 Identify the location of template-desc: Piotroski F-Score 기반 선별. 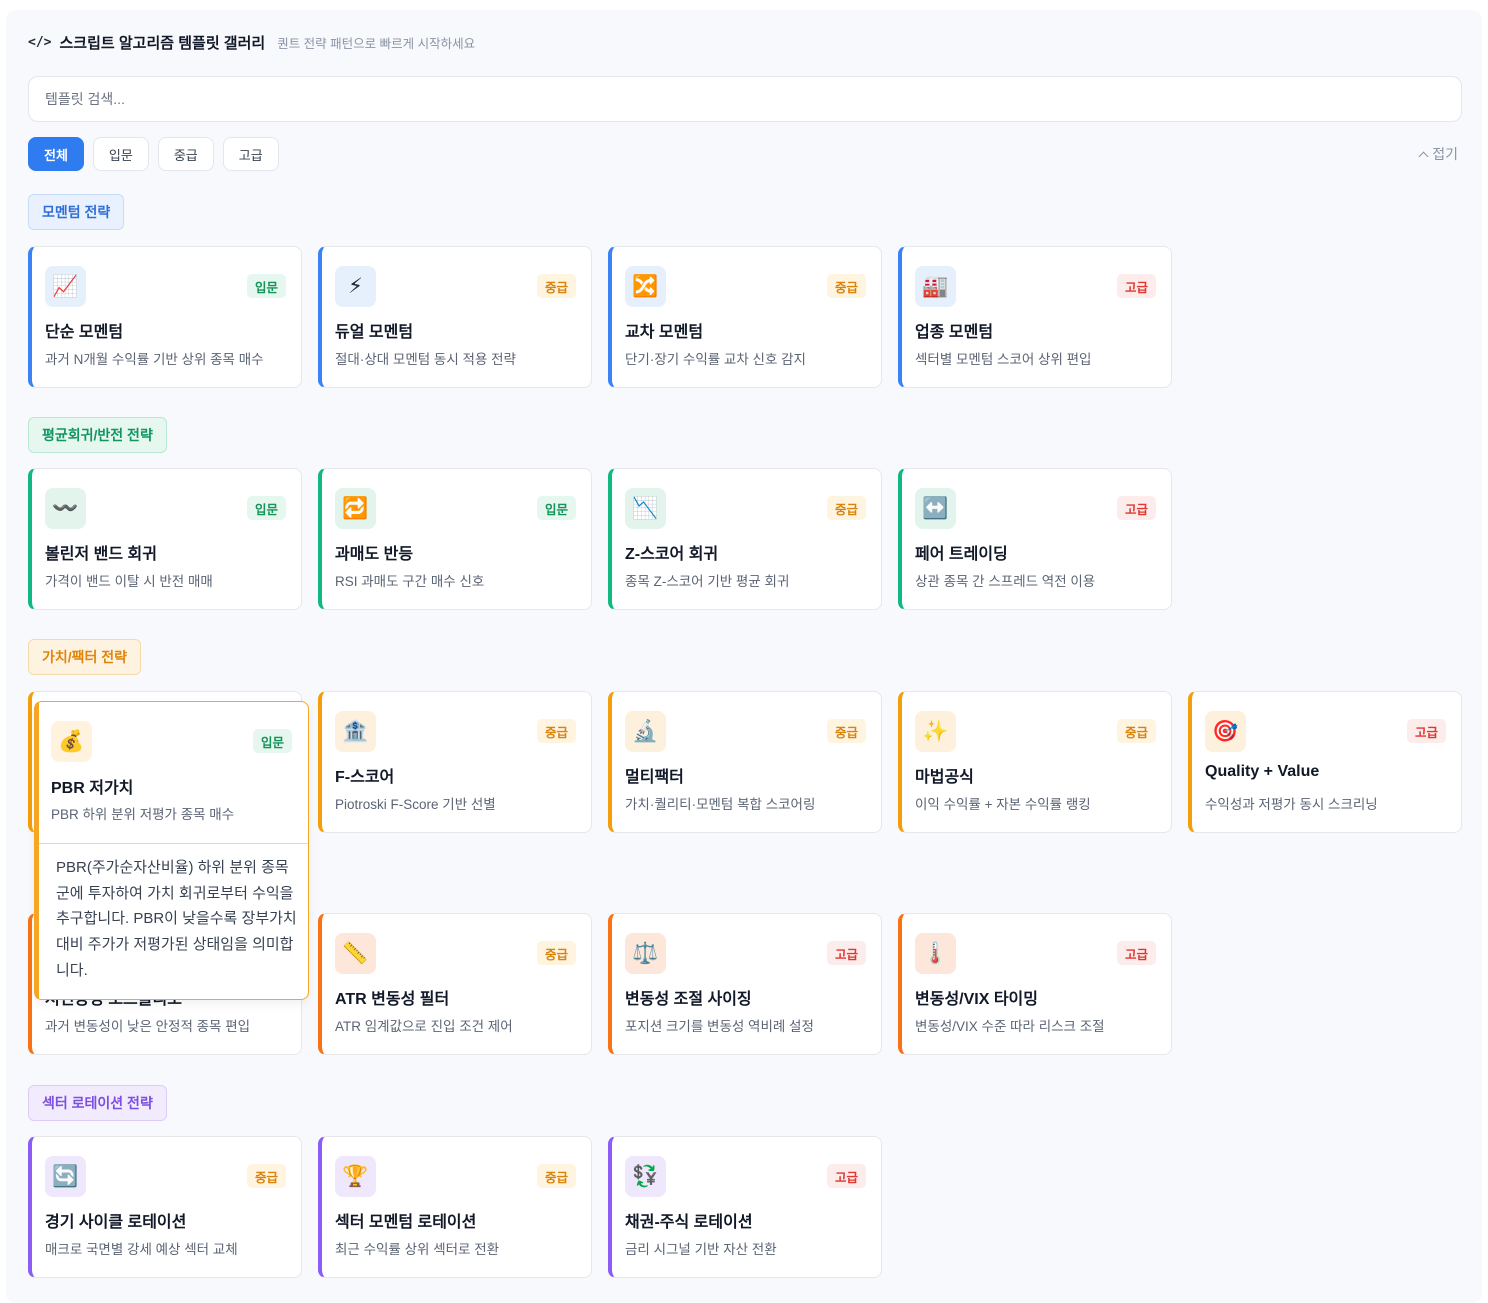
(415, 804).